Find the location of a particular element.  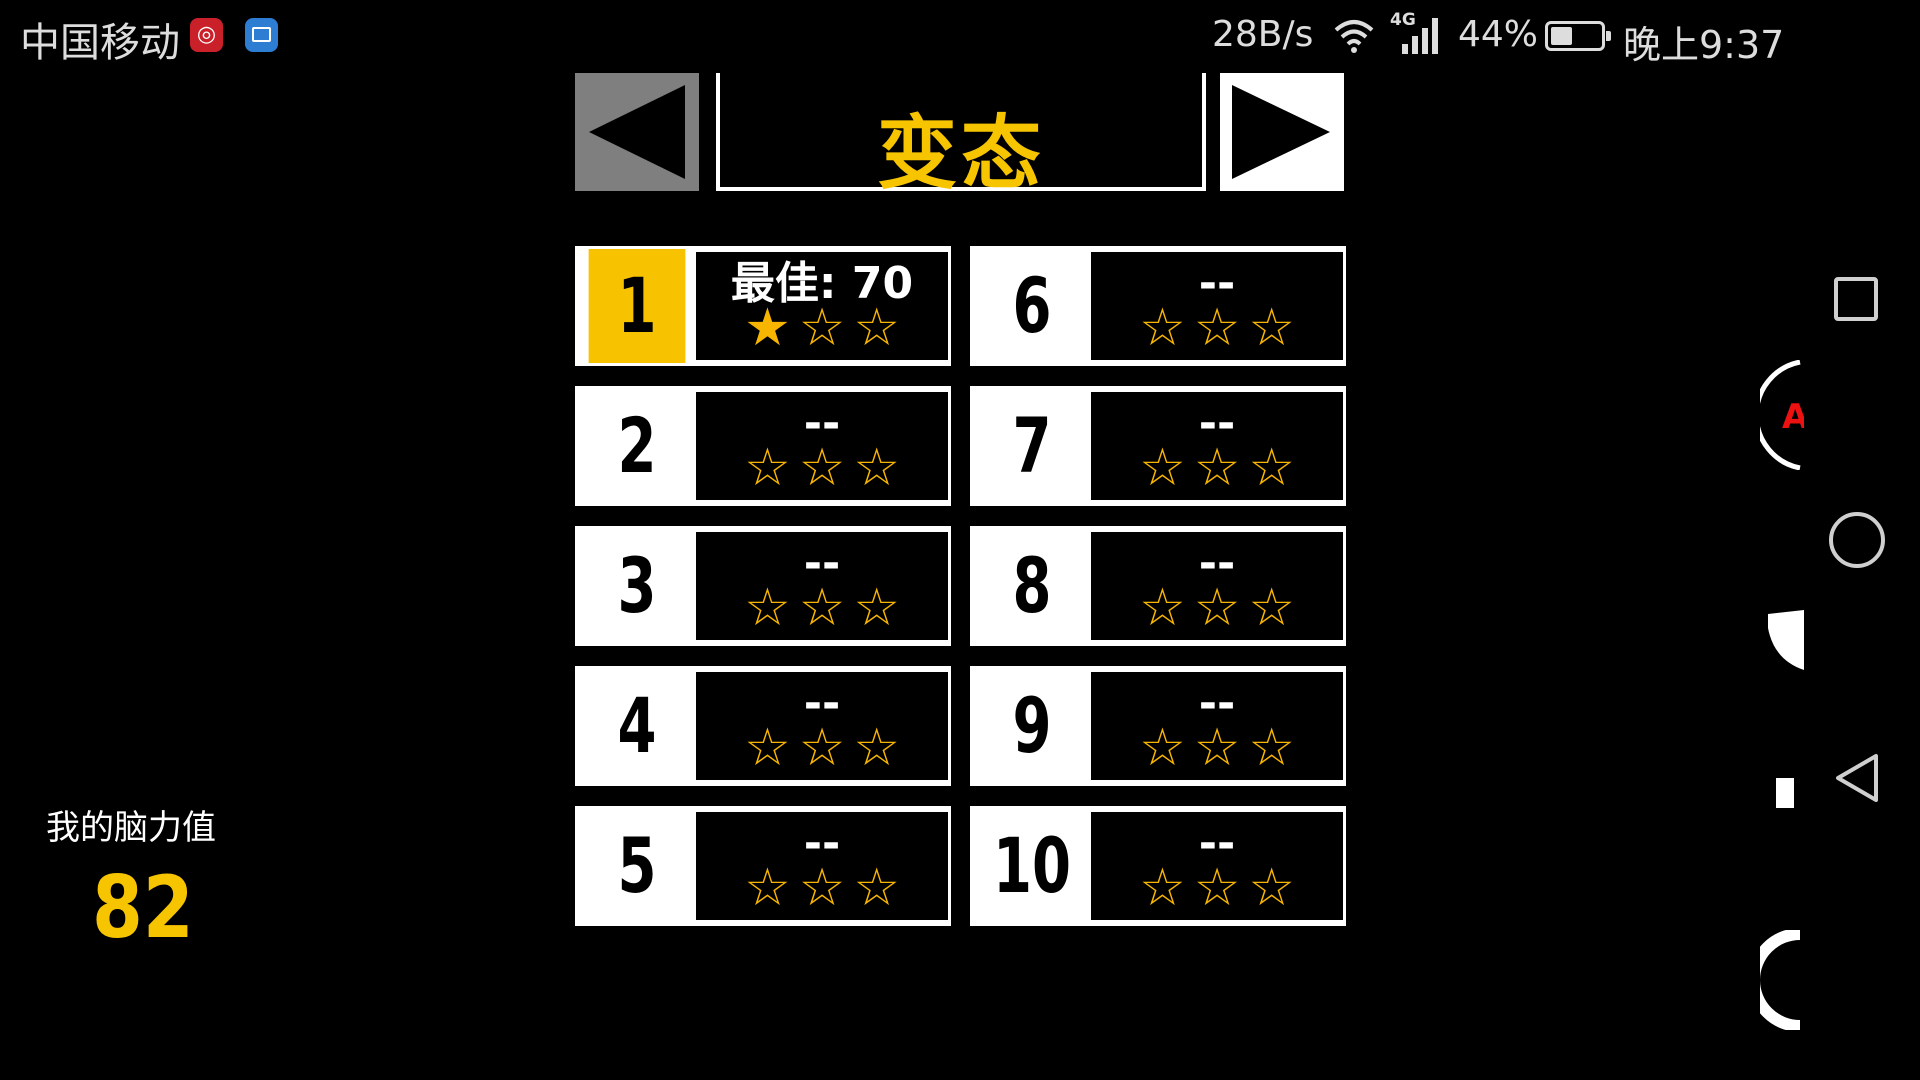

level-number: 5 is located at coordinates (637, 865).